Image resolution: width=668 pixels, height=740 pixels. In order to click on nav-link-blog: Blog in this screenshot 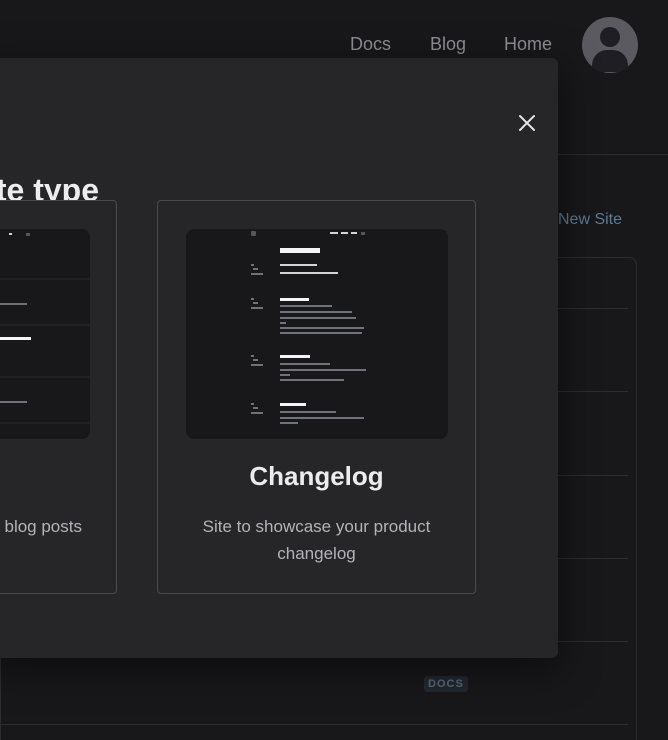, I will do `click(448, 44)`.